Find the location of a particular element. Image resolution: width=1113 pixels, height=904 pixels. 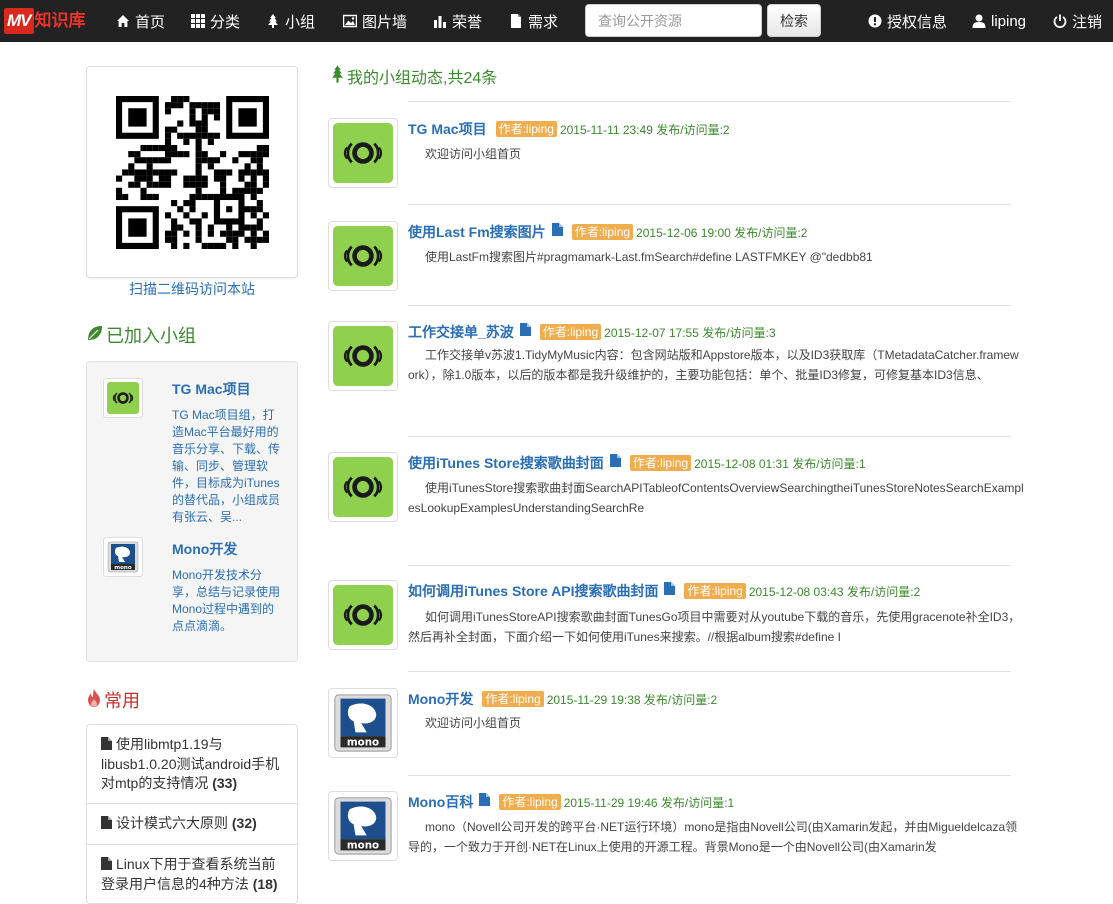

joined-groups-heading: 已加入小组 is located at coordinates (141, 335).